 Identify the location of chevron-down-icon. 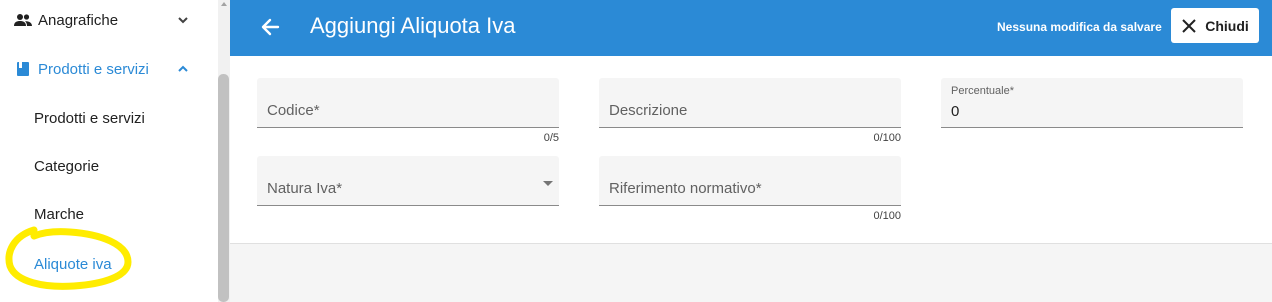
(183, 20).